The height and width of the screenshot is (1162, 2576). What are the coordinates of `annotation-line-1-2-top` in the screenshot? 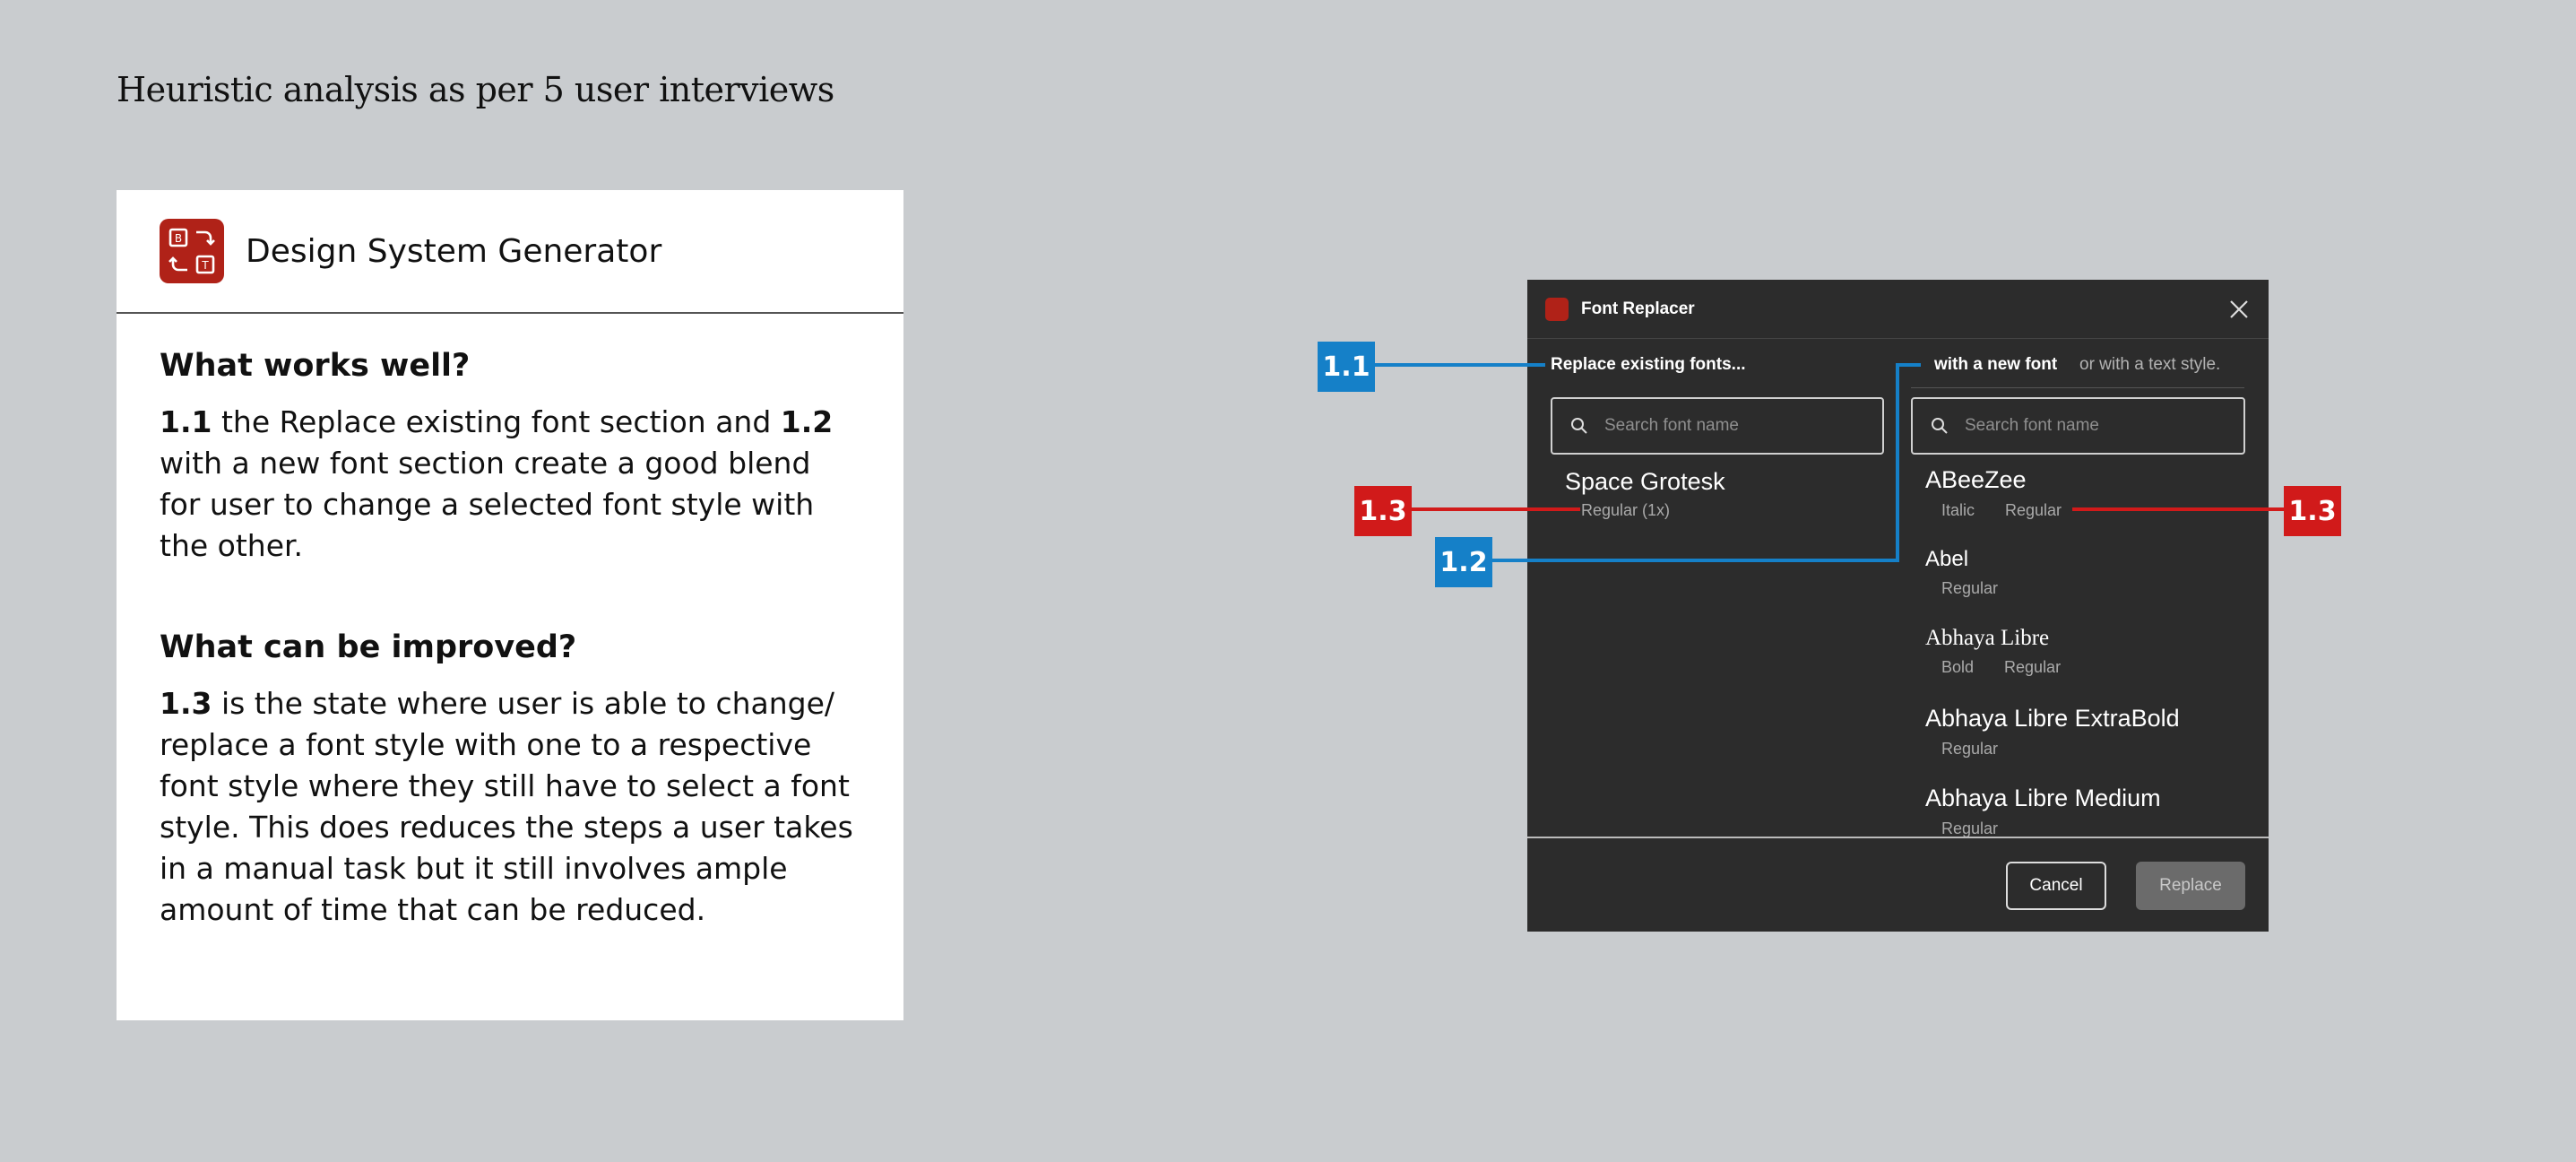 It's located at (1908, 365).